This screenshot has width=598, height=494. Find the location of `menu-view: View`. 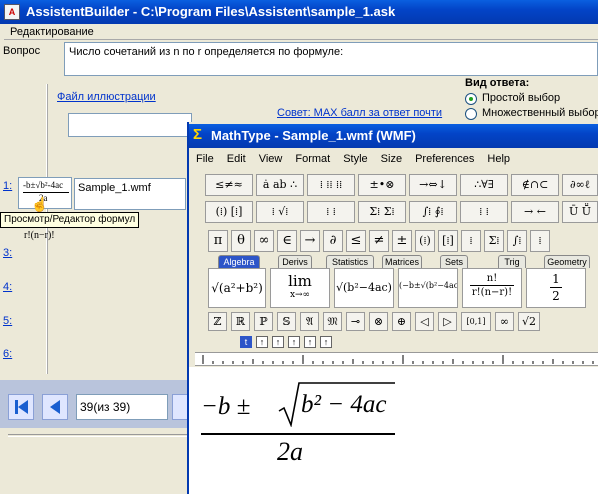

menu-view: View is located at coordinates (271, 159).